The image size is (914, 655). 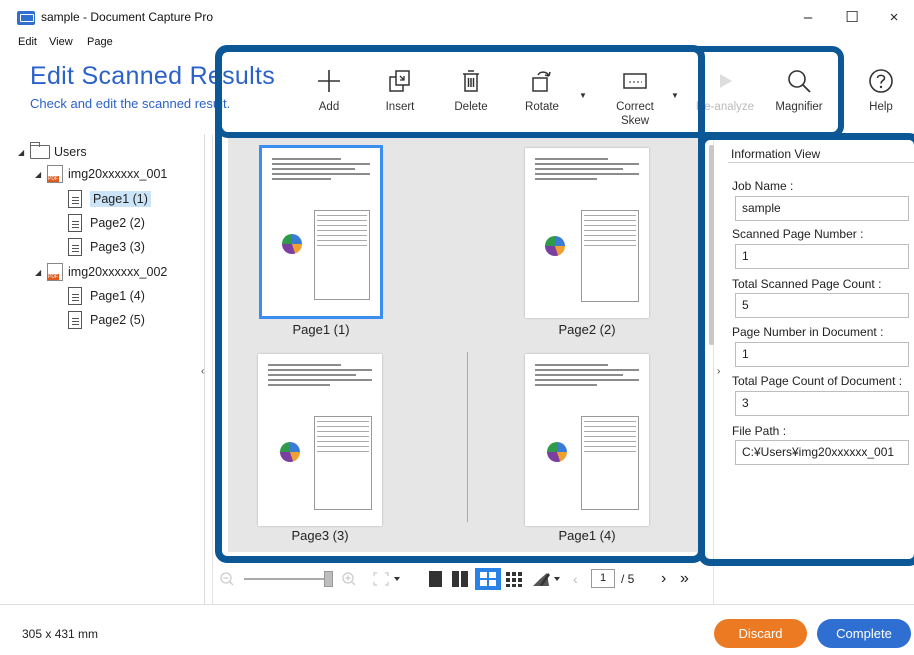 I want to click on discard-button: Discard, so click(x=760, y=633).